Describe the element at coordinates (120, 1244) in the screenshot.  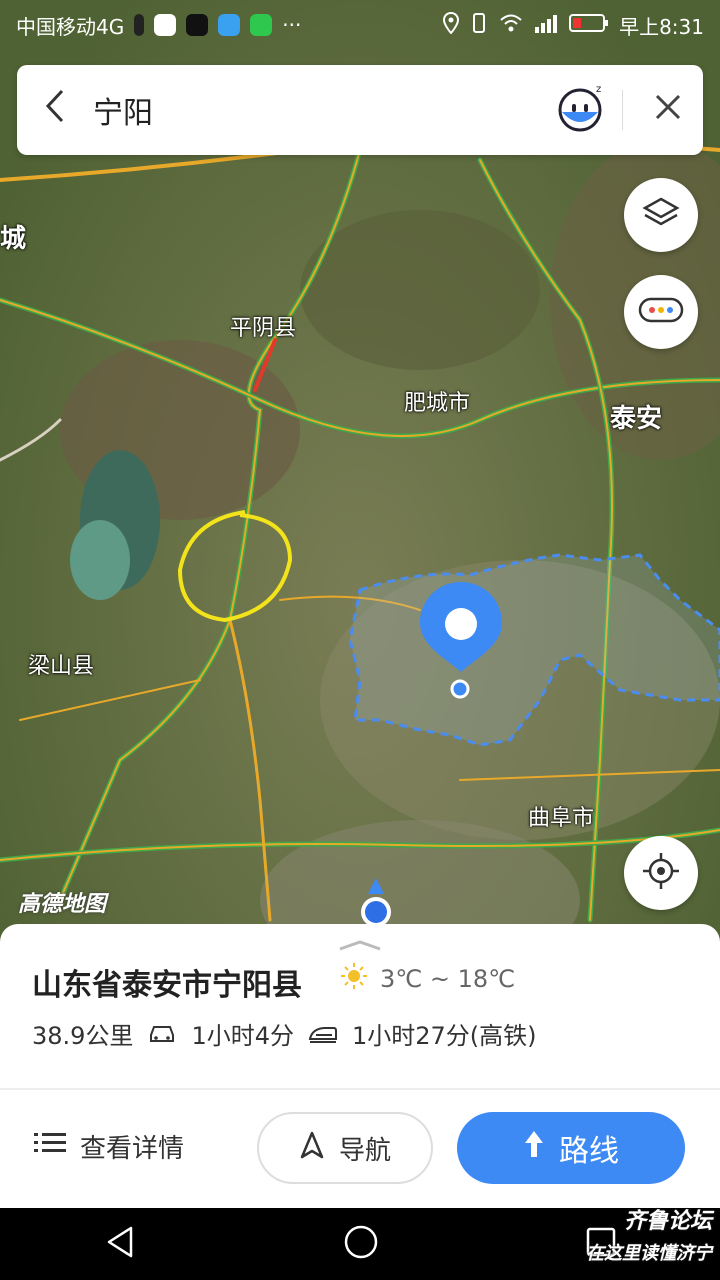
I see `nav-back-icon` at that location.